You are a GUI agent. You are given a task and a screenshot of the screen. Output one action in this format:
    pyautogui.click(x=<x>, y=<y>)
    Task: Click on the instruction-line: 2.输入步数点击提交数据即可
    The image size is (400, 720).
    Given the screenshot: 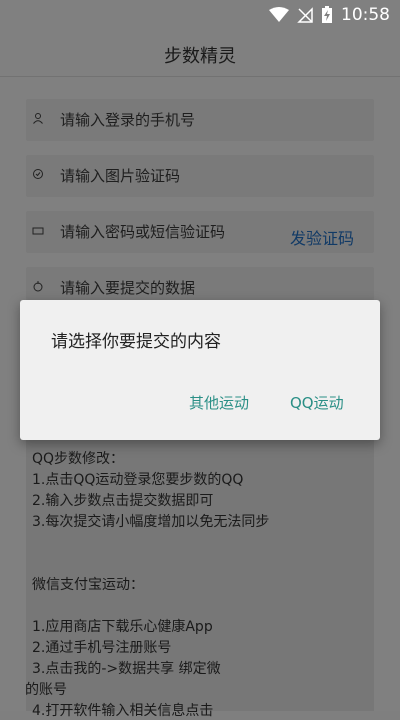 What is the action you would take?
    pyautogui.click(x=123, y=501)
    